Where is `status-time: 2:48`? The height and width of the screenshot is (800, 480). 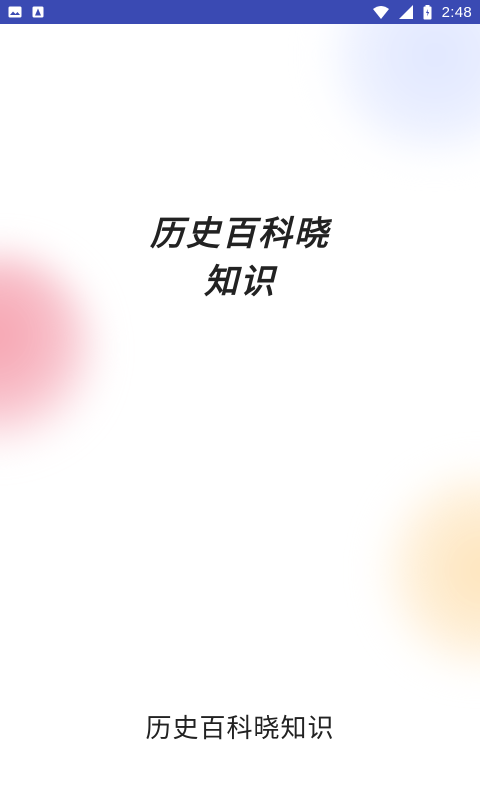
status-time: 2:48 is located at coordinates (456, 12).